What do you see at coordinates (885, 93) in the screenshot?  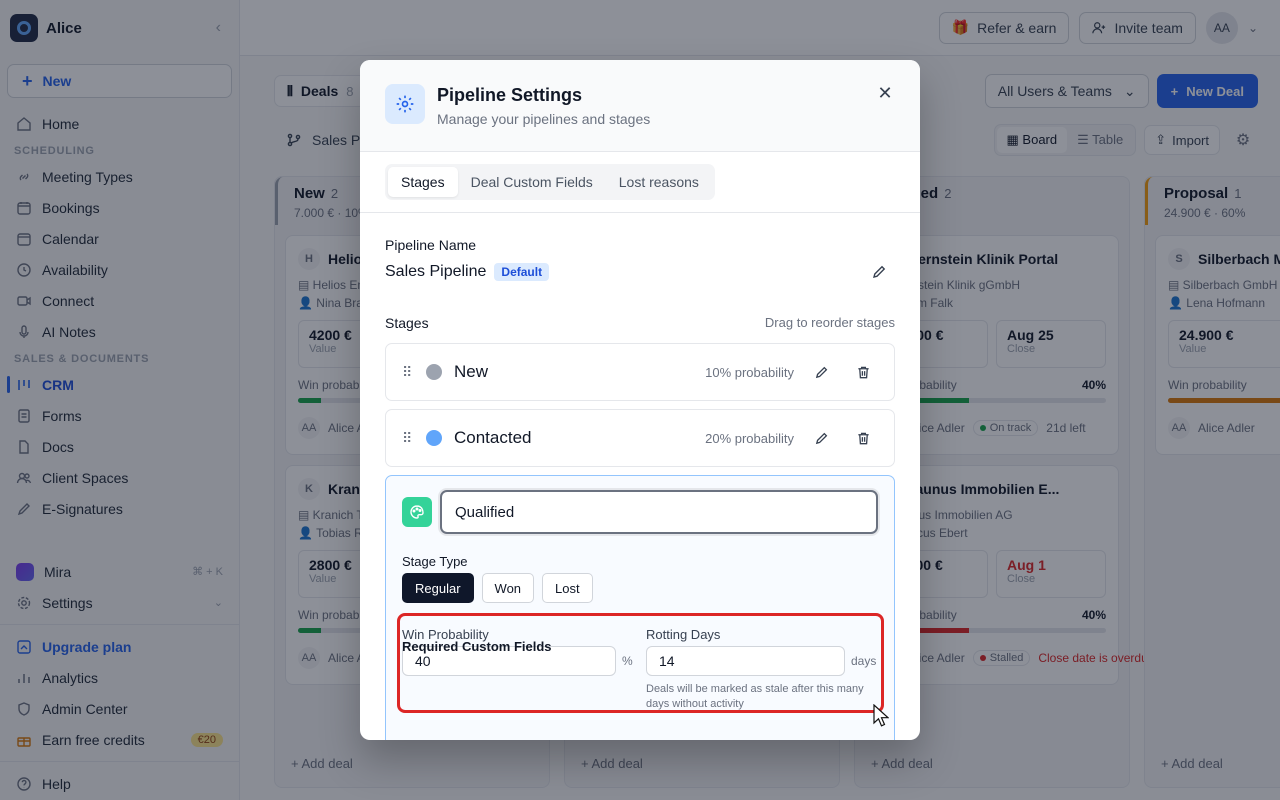 I see `close-icon: ✕` at bounding box center [885, 93].